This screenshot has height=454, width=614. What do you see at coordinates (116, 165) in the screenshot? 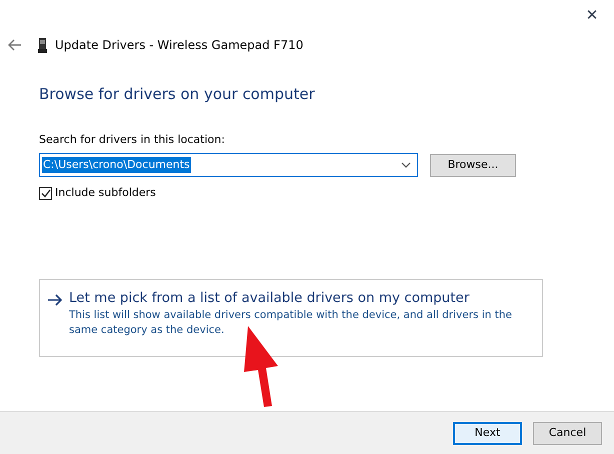
I see `path-value: C:\Users\crono\Documents` at bounding box center [116, 165].